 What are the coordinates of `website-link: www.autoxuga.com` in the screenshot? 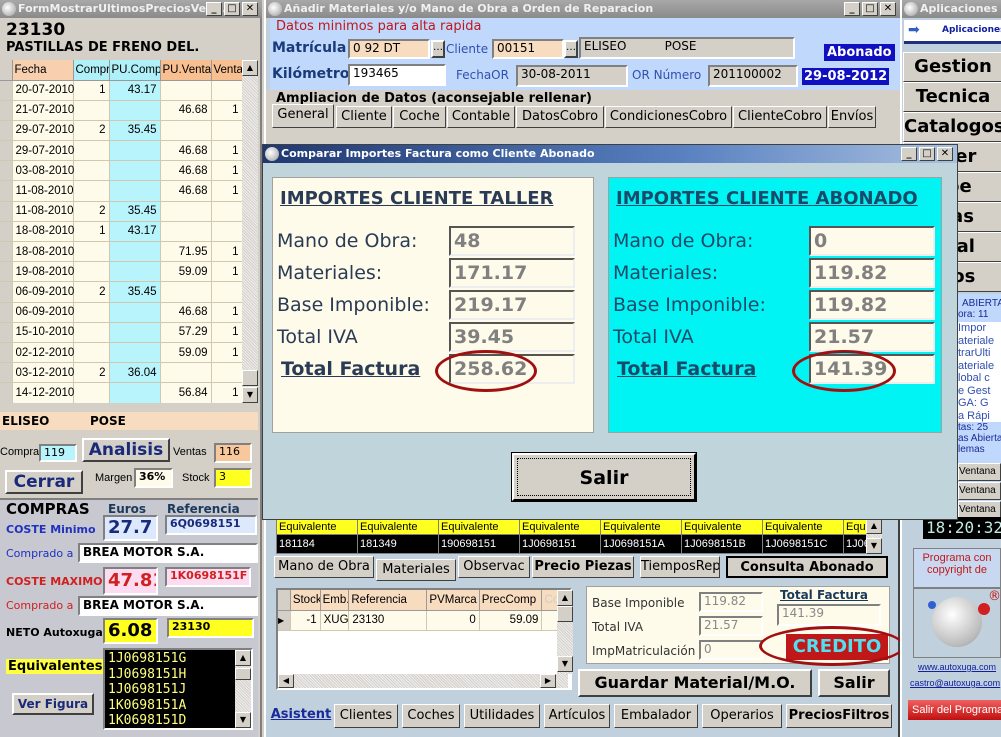 It's located at (957, 667).